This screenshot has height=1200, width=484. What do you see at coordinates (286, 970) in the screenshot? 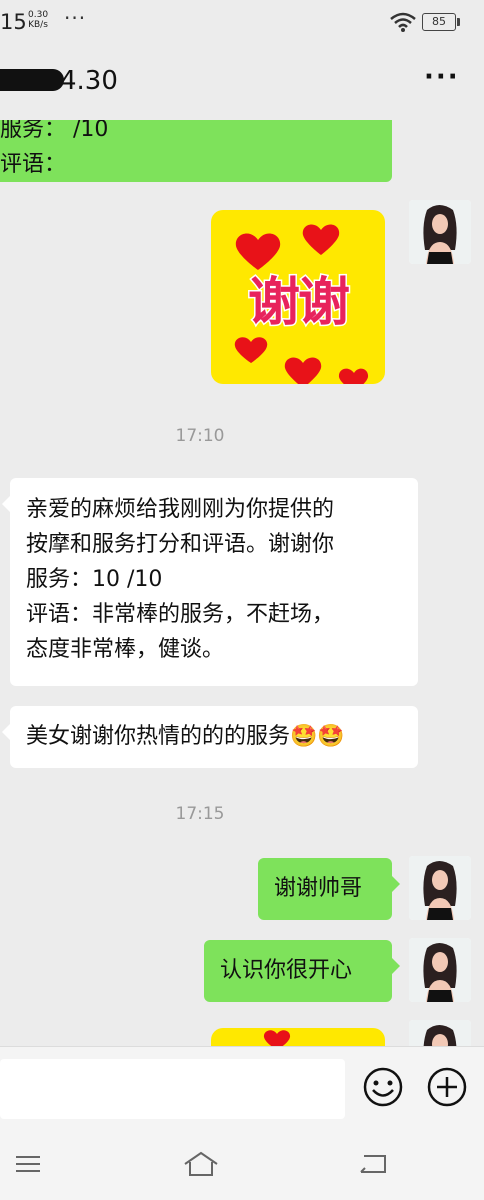
I see `sent-text: 认识你很开心` at bounding box center [286, 970].